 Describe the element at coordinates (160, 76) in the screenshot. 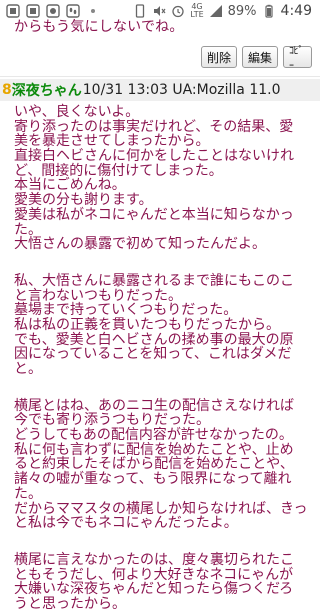

I see `post-divider` at that location.